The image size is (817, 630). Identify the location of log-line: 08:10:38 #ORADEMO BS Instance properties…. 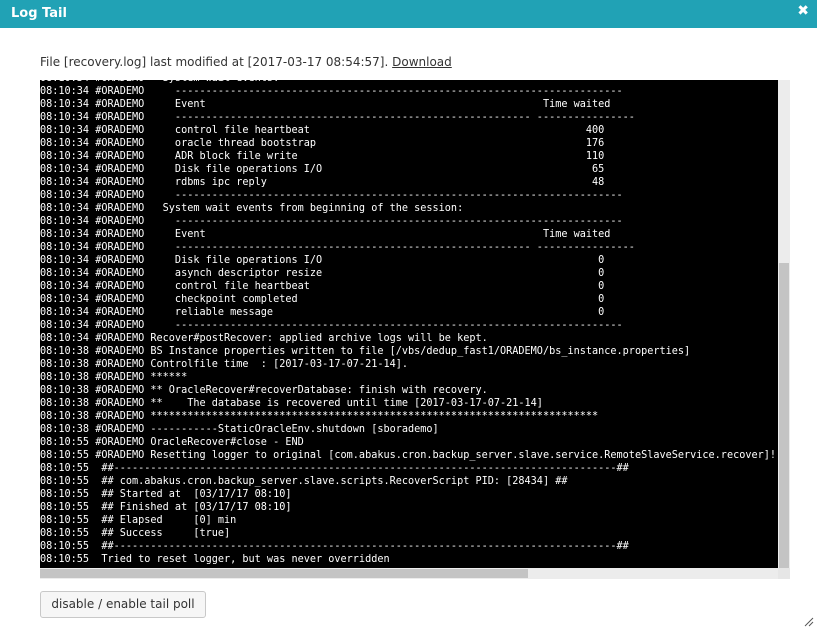
(365, 351).